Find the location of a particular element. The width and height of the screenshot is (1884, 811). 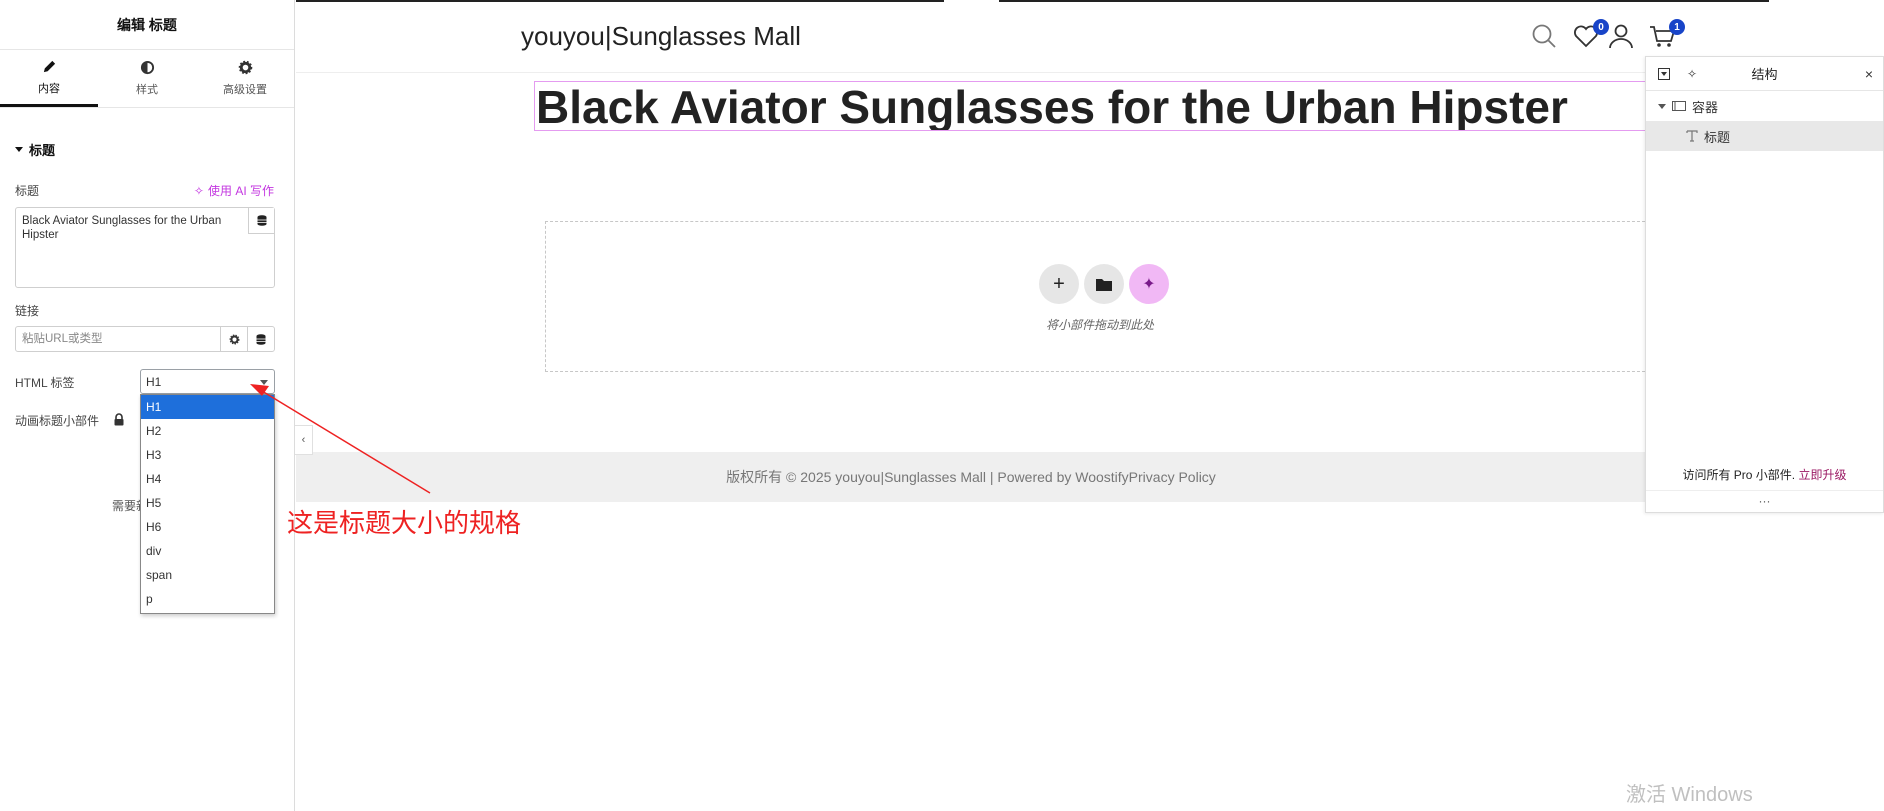

tab-advanced-label: 高级设置 is located at coordinates (245, 90).